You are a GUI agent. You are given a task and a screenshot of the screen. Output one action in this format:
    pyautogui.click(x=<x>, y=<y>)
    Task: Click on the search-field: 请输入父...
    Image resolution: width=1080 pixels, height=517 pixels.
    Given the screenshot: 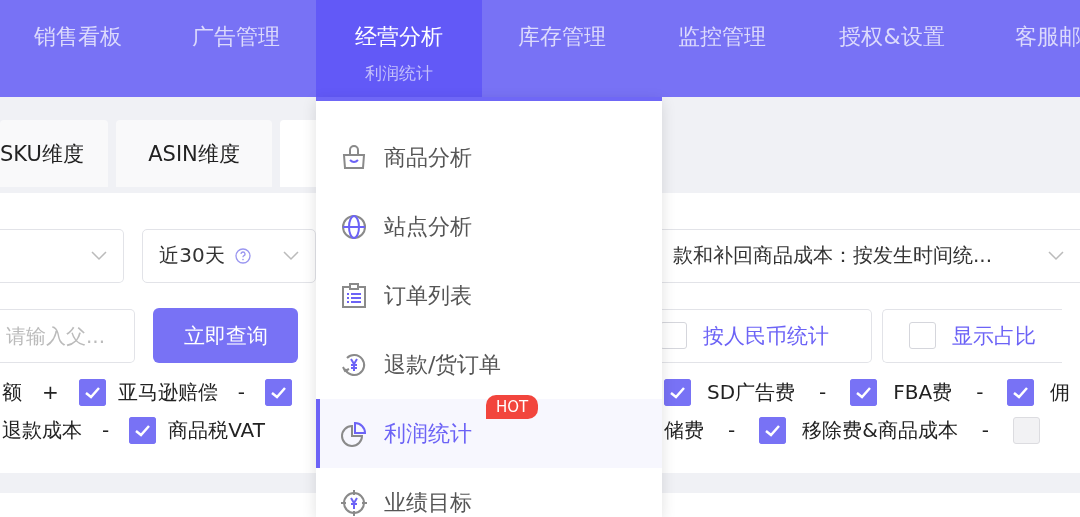 What is the action you would take?
    pyautogui.click(x=67, y=335)
    